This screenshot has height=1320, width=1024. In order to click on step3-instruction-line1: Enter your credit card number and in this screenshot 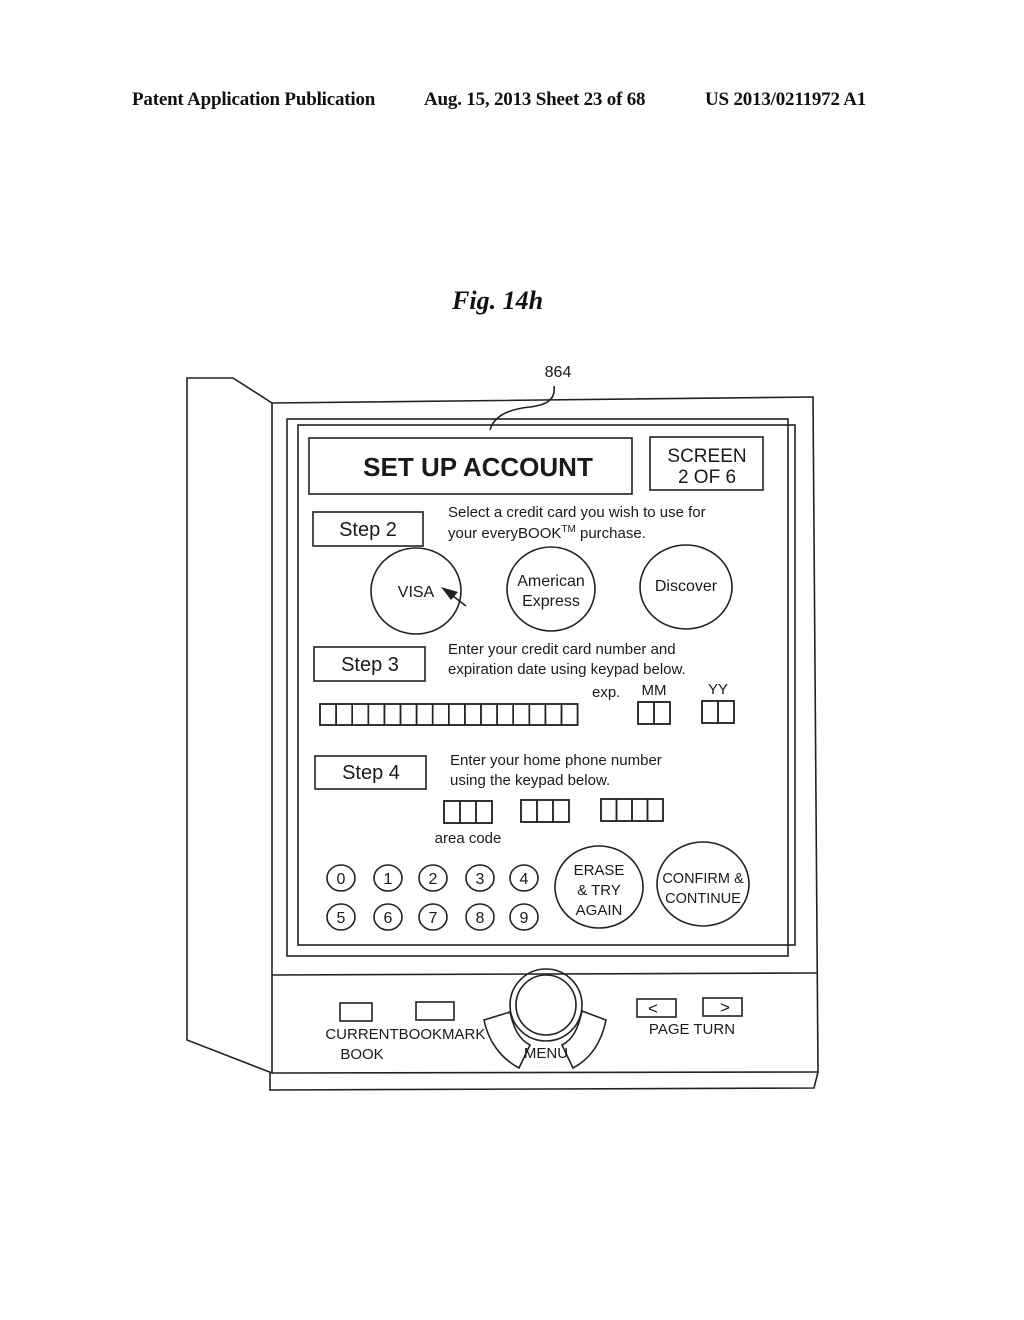, I will do `click(562, 649)`.